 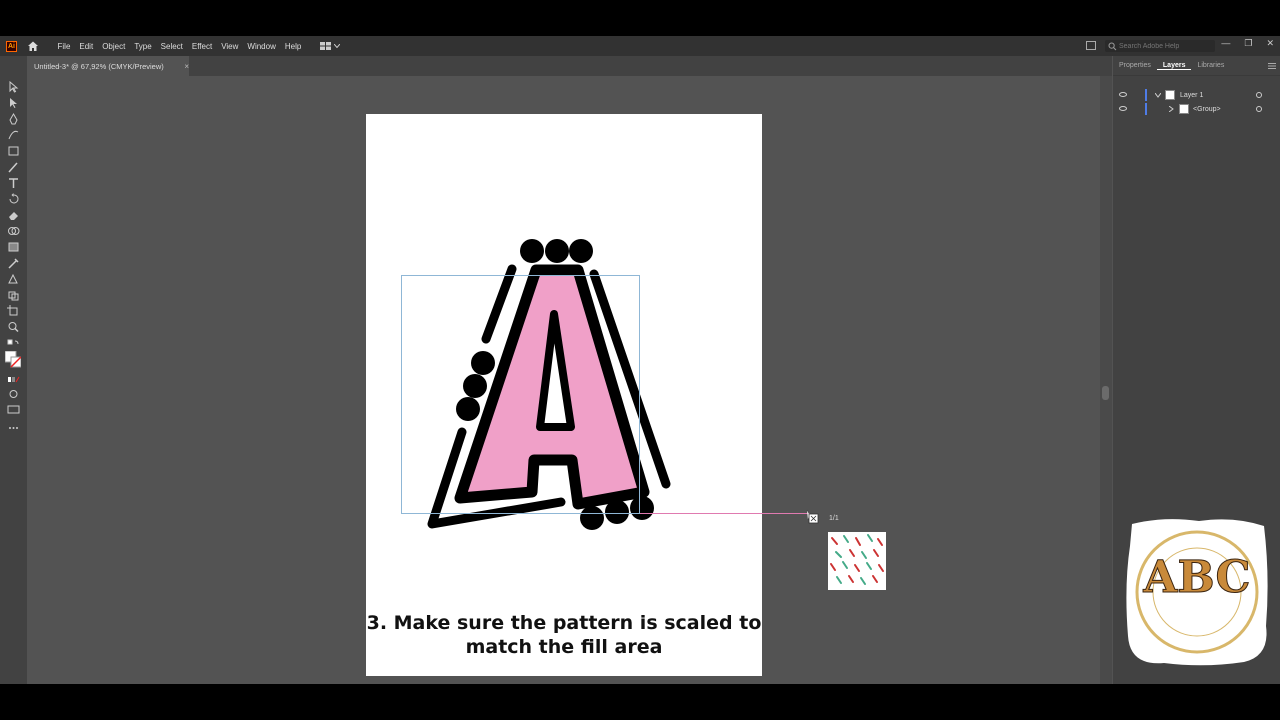 I want to click on swap-fill-stroke-icon, so click(x=13, y=344).